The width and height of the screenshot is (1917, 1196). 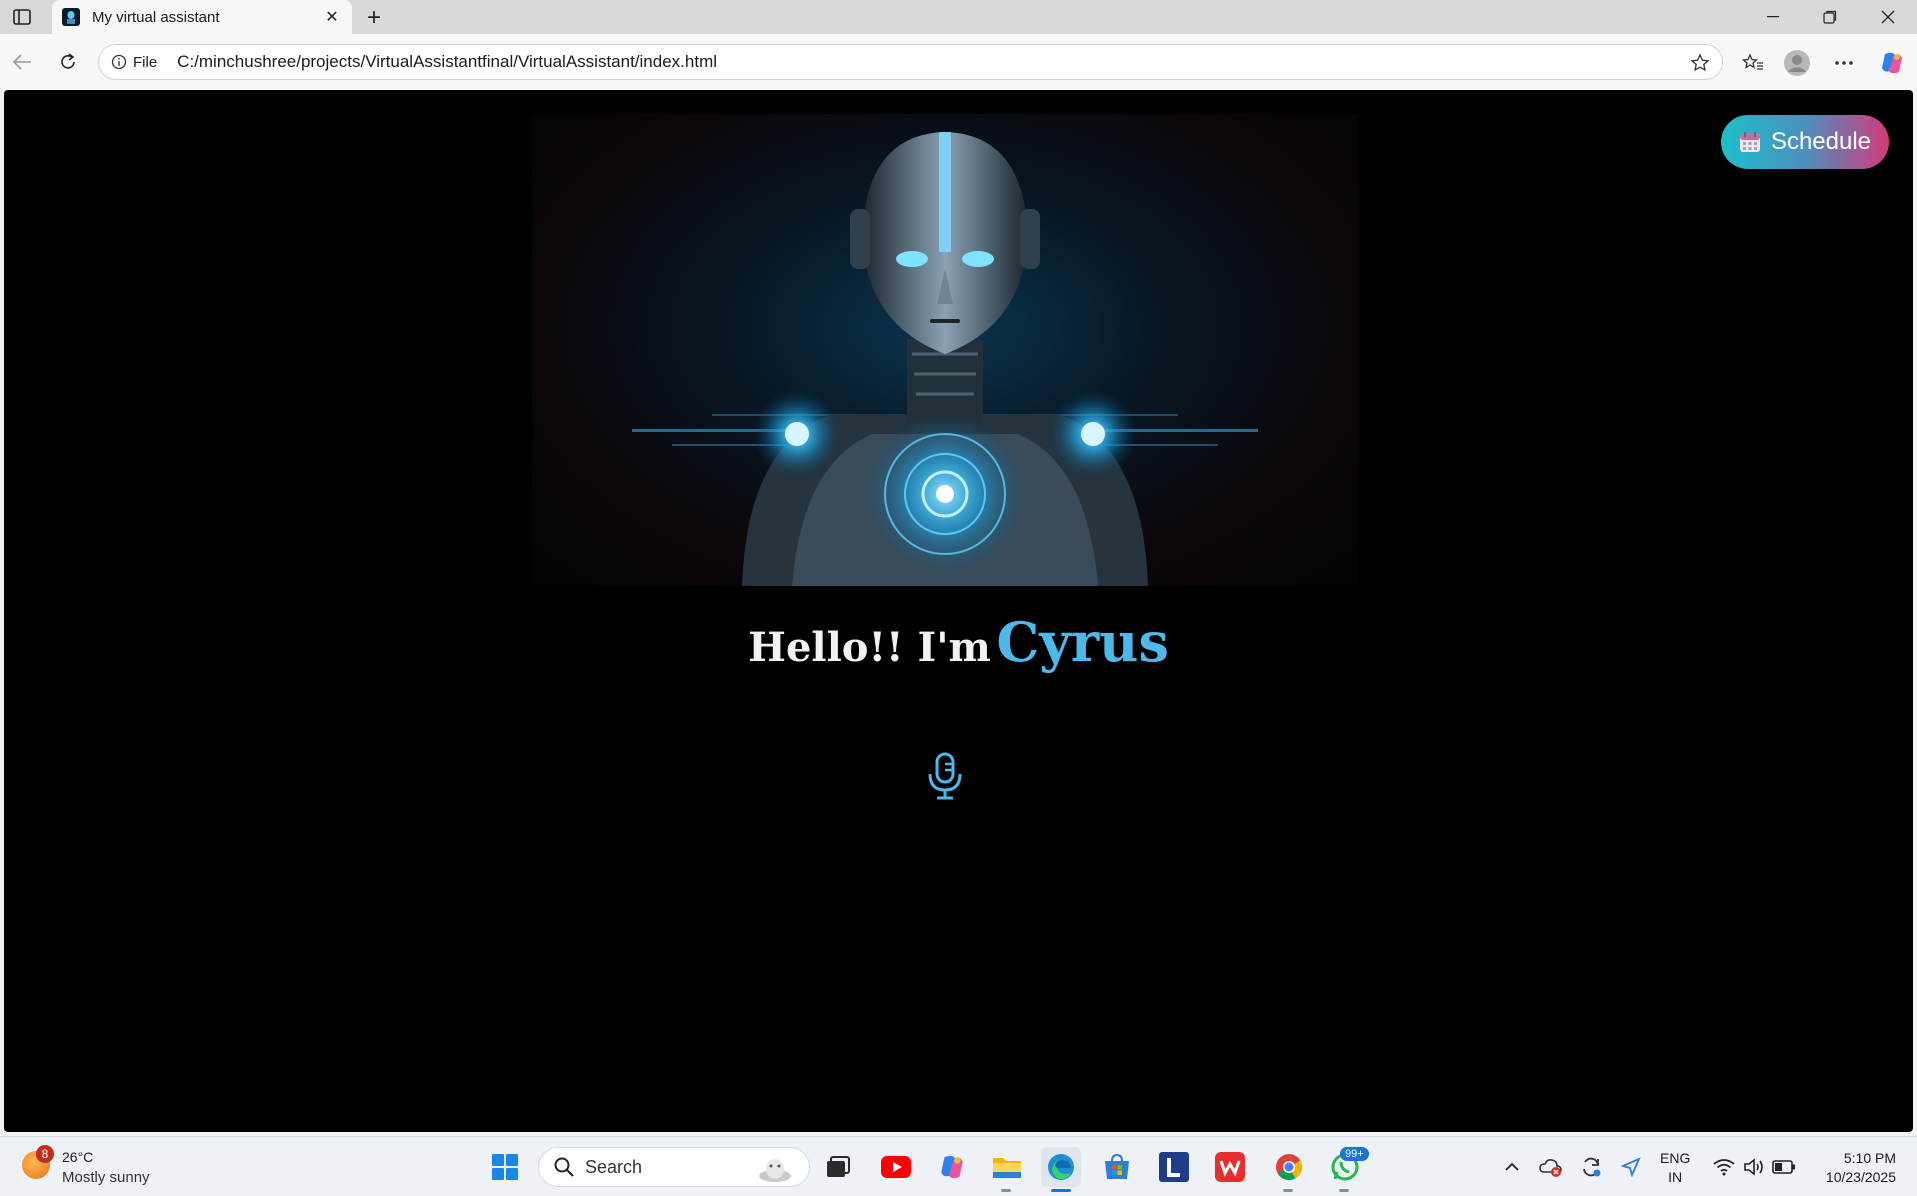 I want to click on weather-temperature: 26°C, so click(x=78, y=1157).